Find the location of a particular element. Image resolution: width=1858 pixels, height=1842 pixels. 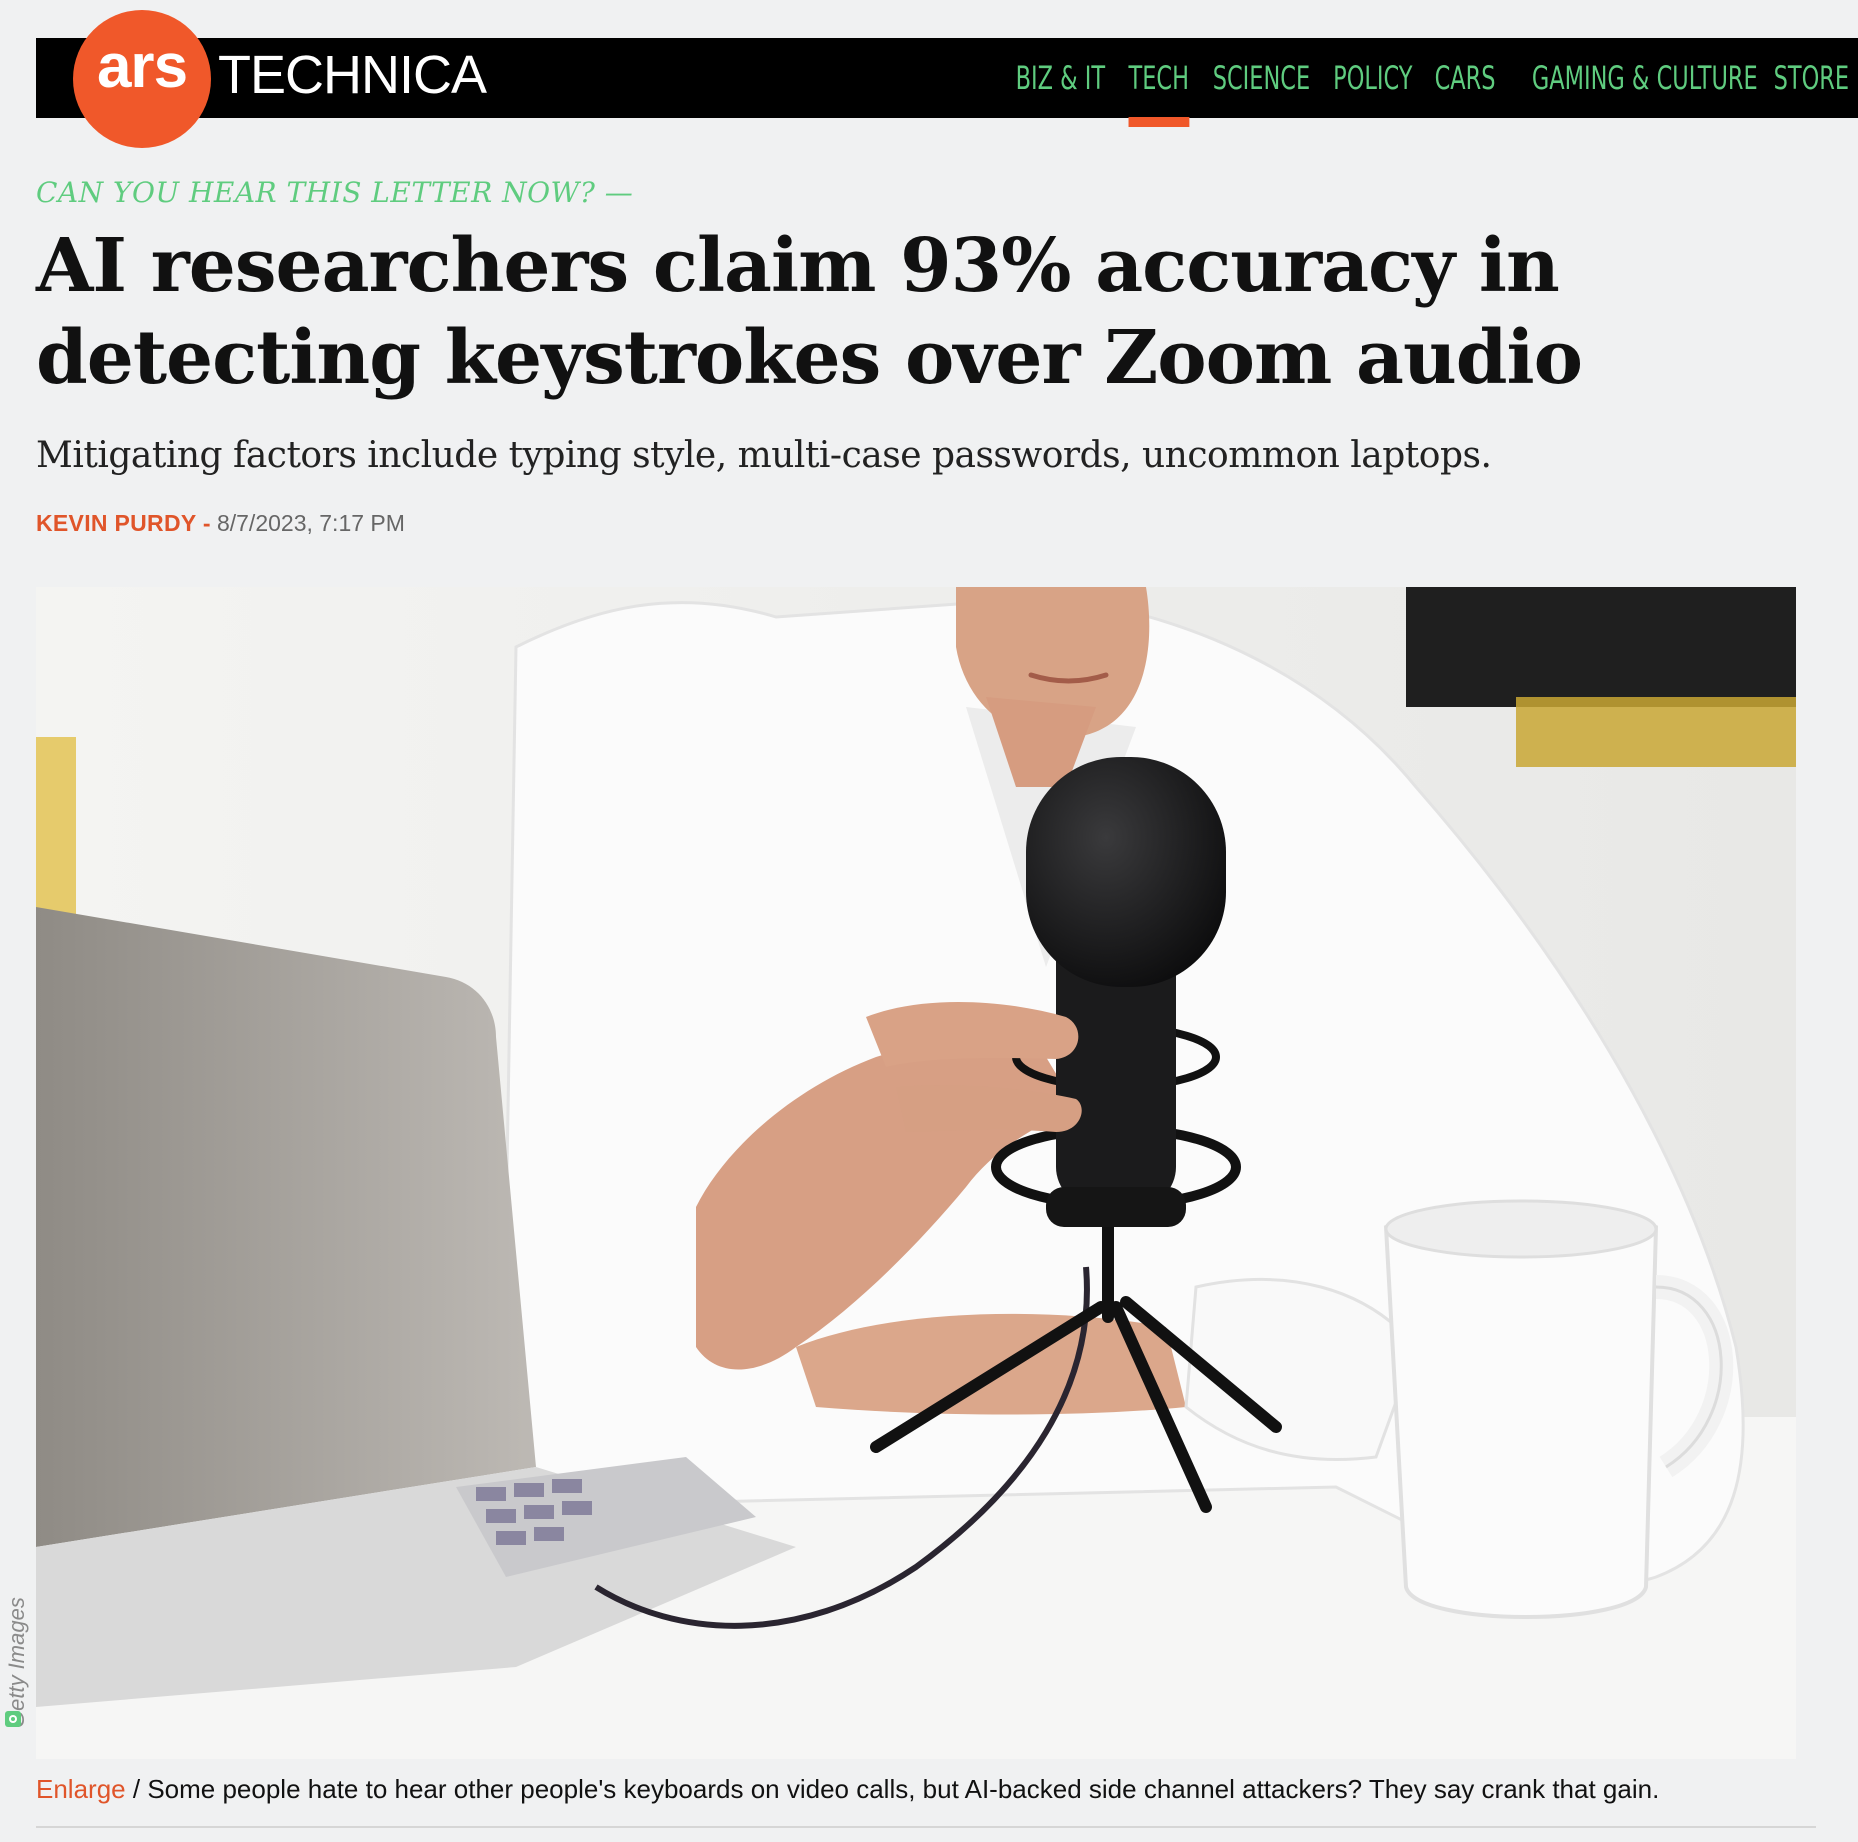

article-kicker: CAN YOU HEAR THIS LETTER NOW? — is located at coordinates (335, 192).